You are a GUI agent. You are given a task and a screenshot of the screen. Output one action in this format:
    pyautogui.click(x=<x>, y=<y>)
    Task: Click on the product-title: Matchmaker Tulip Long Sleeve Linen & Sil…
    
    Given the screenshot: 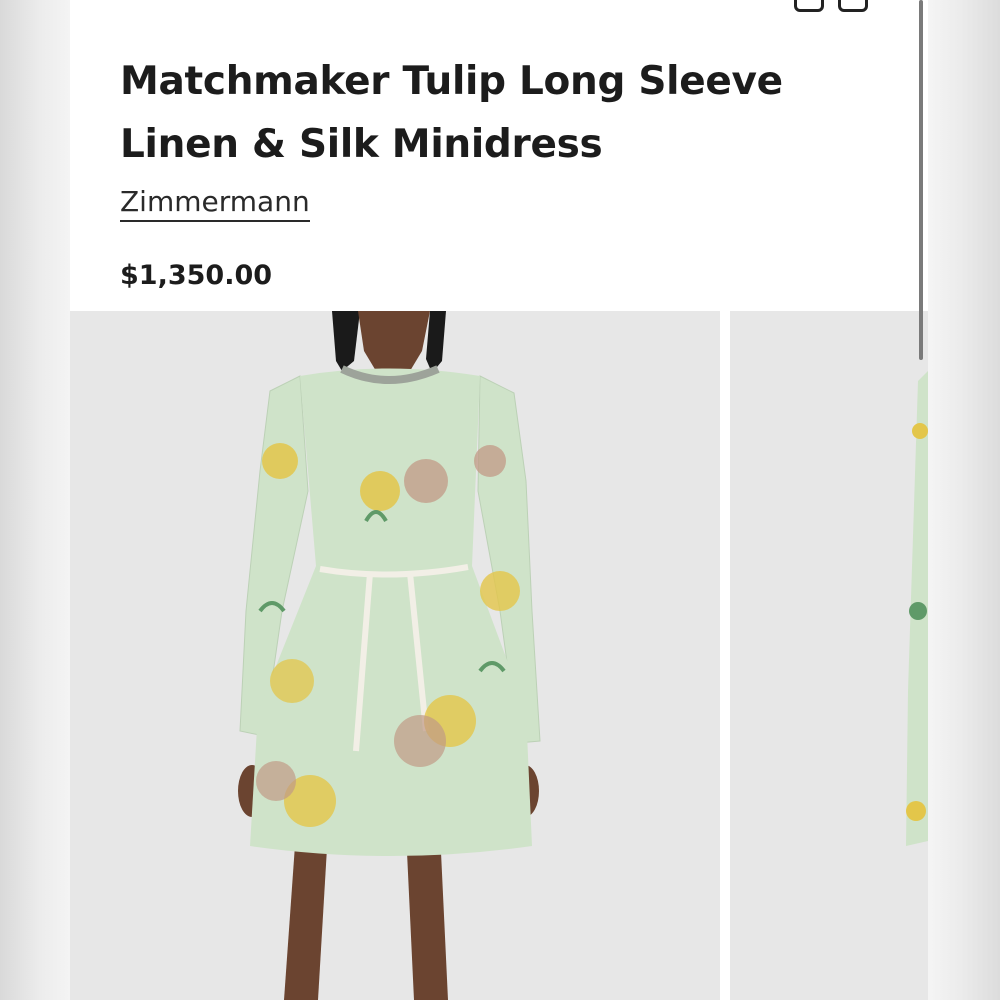 What is the action you would take?
    pyautogui.click(x=451, y=113)
    